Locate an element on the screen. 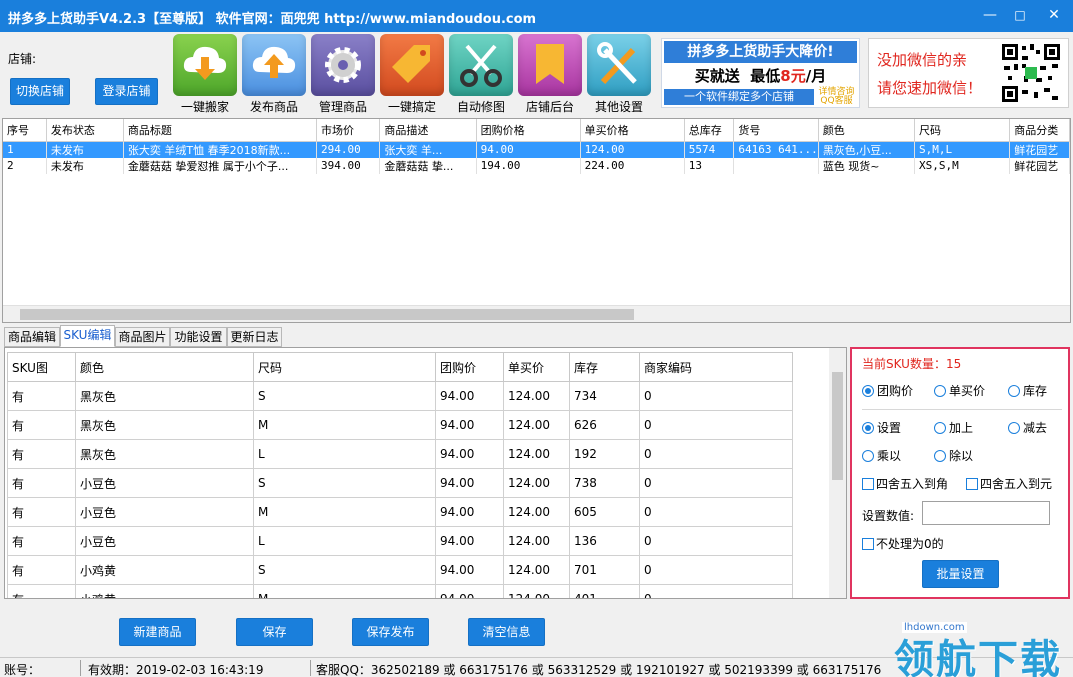 The image size is (1073, 677). table-row: 有黑灰色 S 94.00 124.00 734 0 is located at coordinates (400, 396).